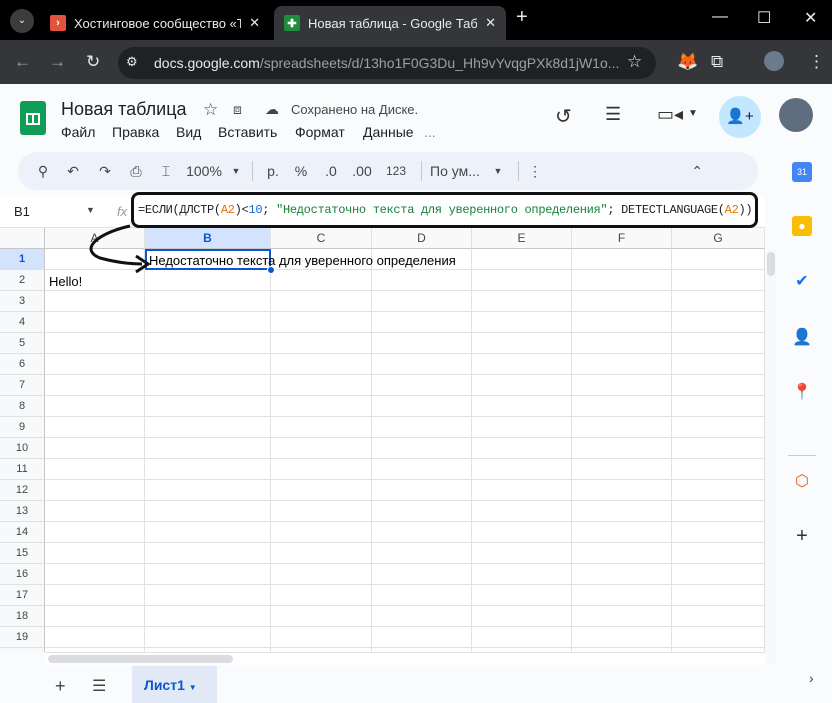 The width and height of the screenshot is (832, 703). What do you see at coordinates (321, 238) in the screenshot?
I see `column-header-C: C` at bounding box center [321, 238].